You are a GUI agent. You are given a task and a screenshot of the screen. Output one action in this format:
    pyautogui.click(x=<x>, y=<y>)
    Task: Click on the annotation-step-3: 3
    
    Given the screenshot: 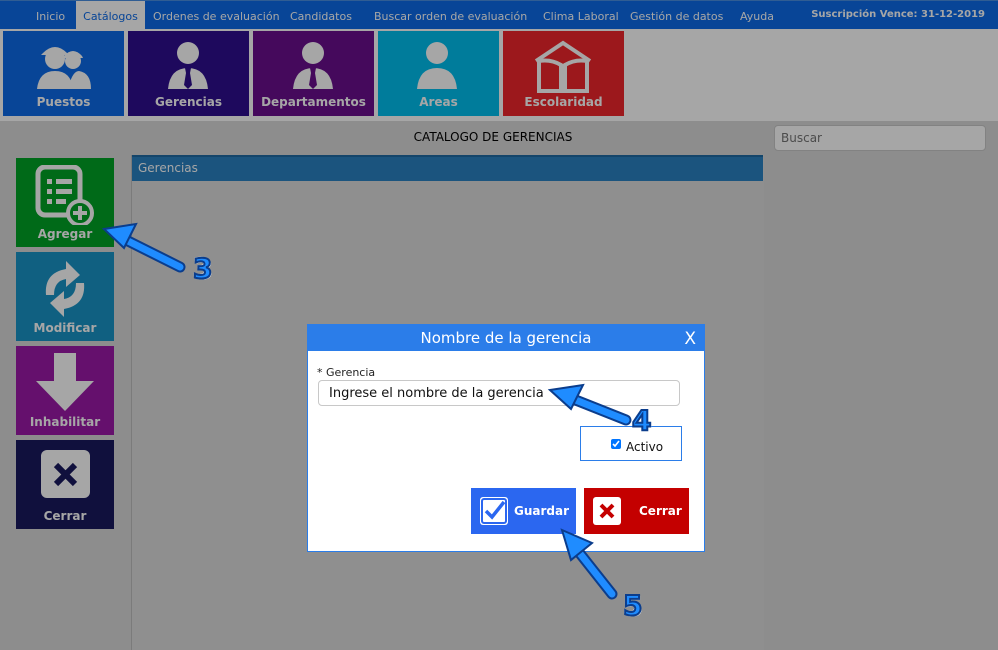 What is the action you would take?
    pyautogui.click(x=203, y=268)
    